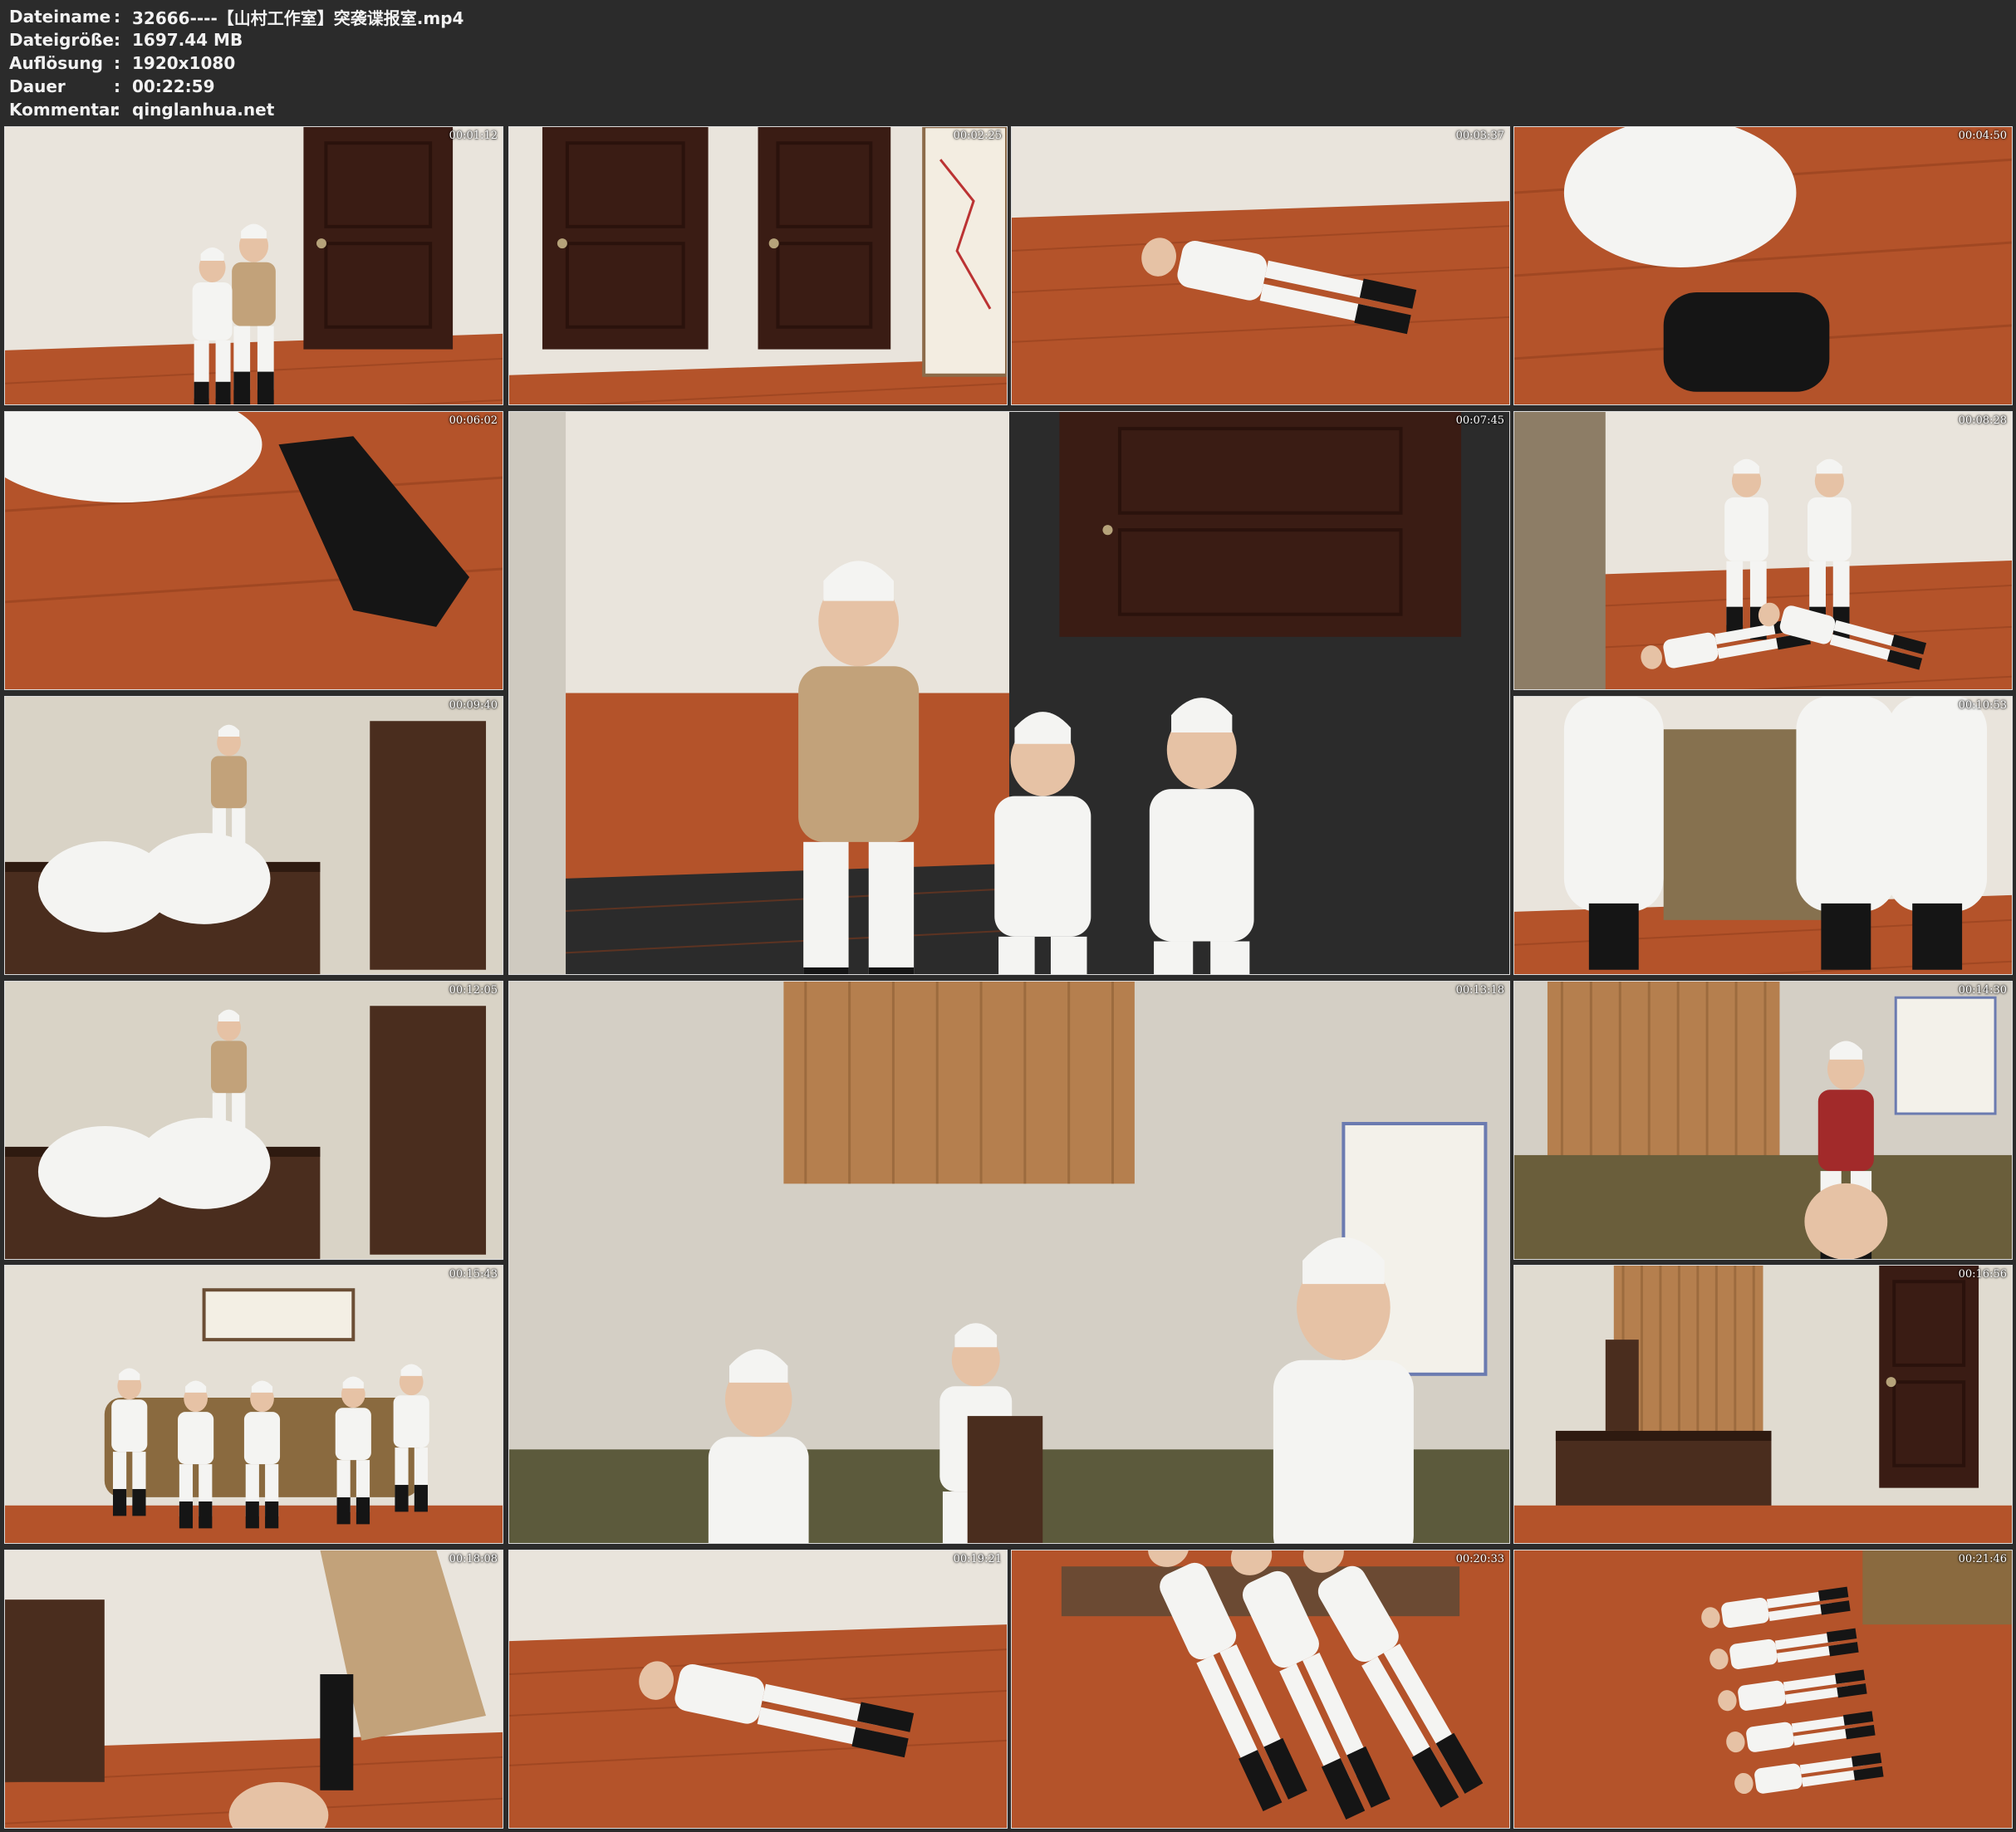  I want to click on video-thumbnail: 00:03:37, so click(1260, 265).